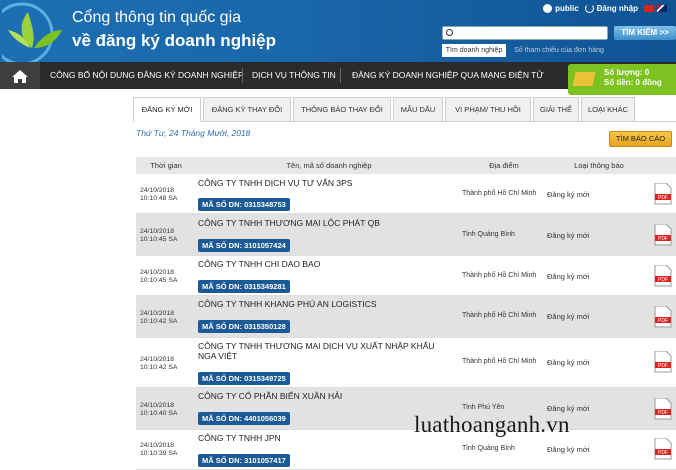  I want to click on row-time: 24/10/2018 10:10:39 SA, so click(165, 450).